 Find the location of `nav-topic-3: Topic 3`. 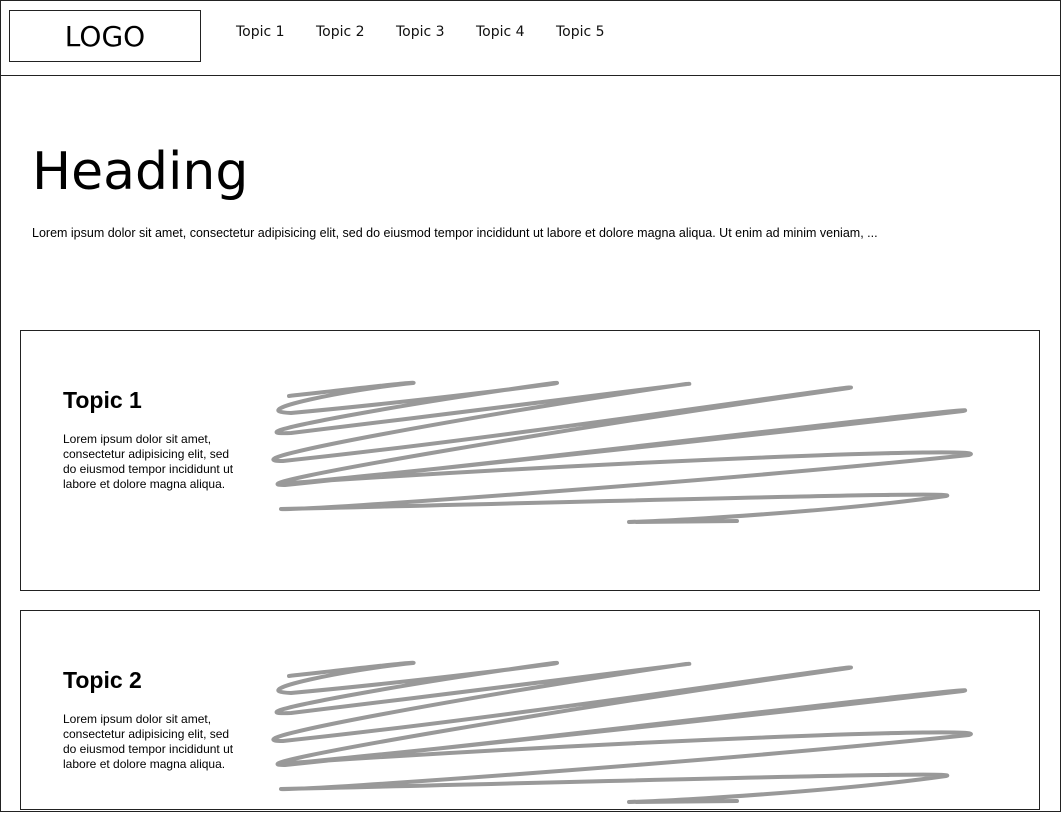

nav-topic-3: Topic 3 is located at coordinates (436, 32).